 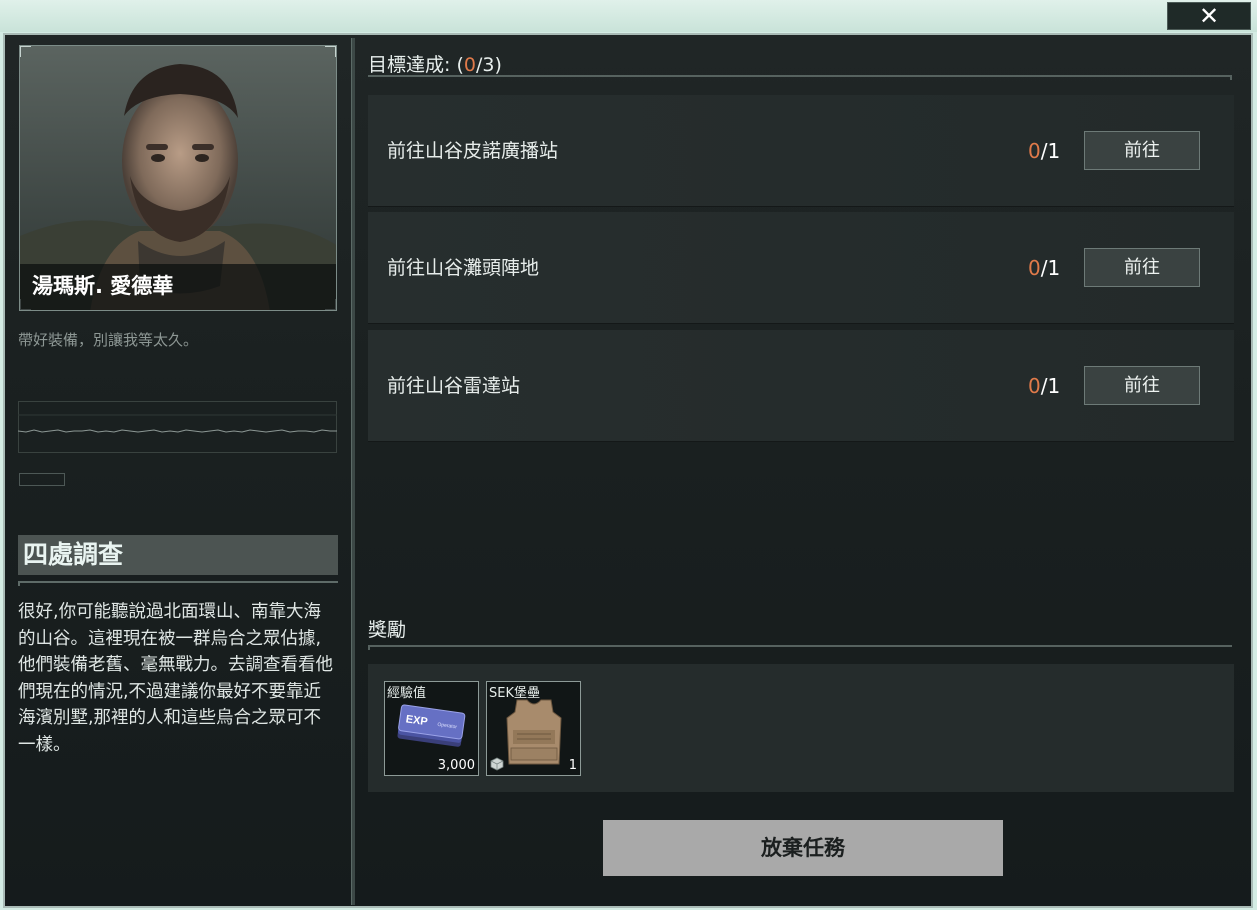 I want to click on close-icon: ✕, so click(x=1209, y=16).